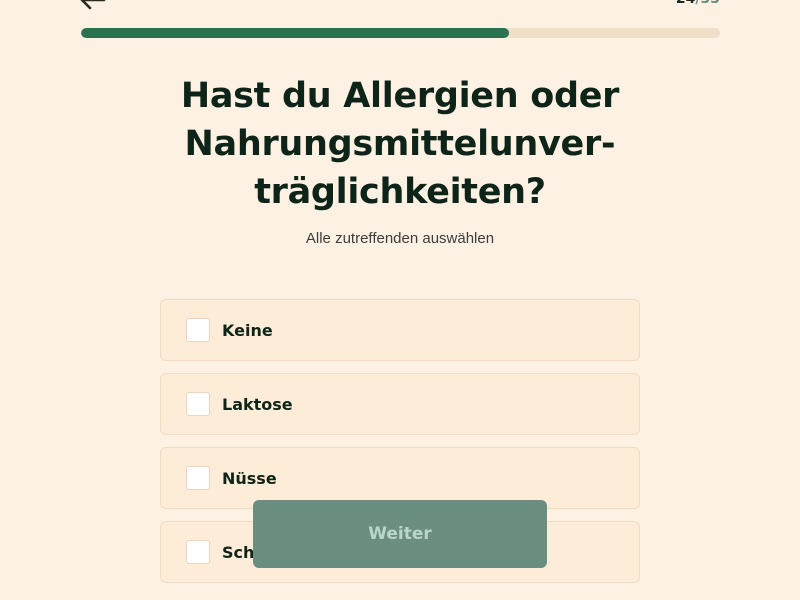 The image size is (800, 600). Describe the element at coordinates (257, 404) in the screenshot. I see `option-label: Laktose` at that location.